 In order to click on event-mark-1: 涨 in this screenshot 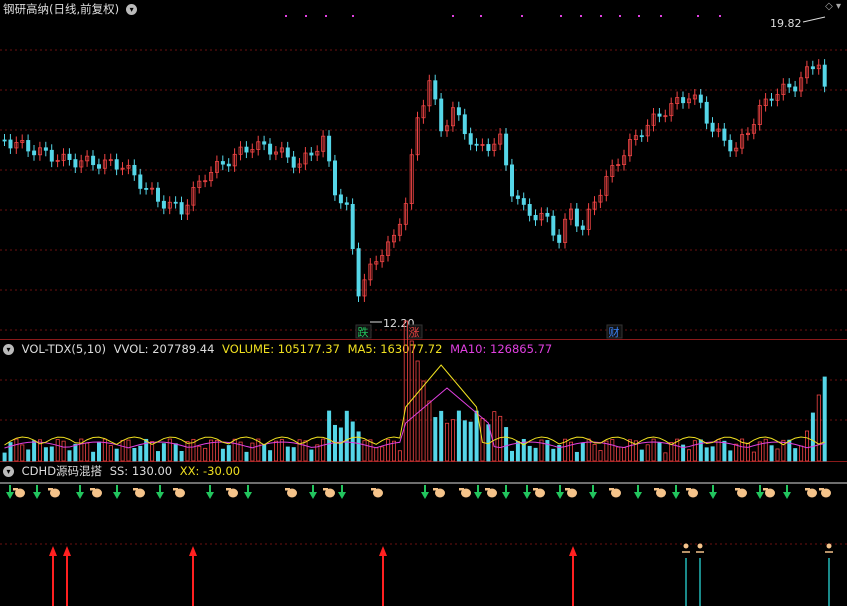, I will do `click(414, 332)`.